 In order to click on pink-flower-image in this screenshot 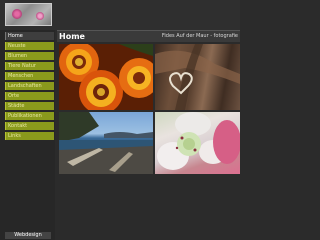, I will do `click(198, 141)`.